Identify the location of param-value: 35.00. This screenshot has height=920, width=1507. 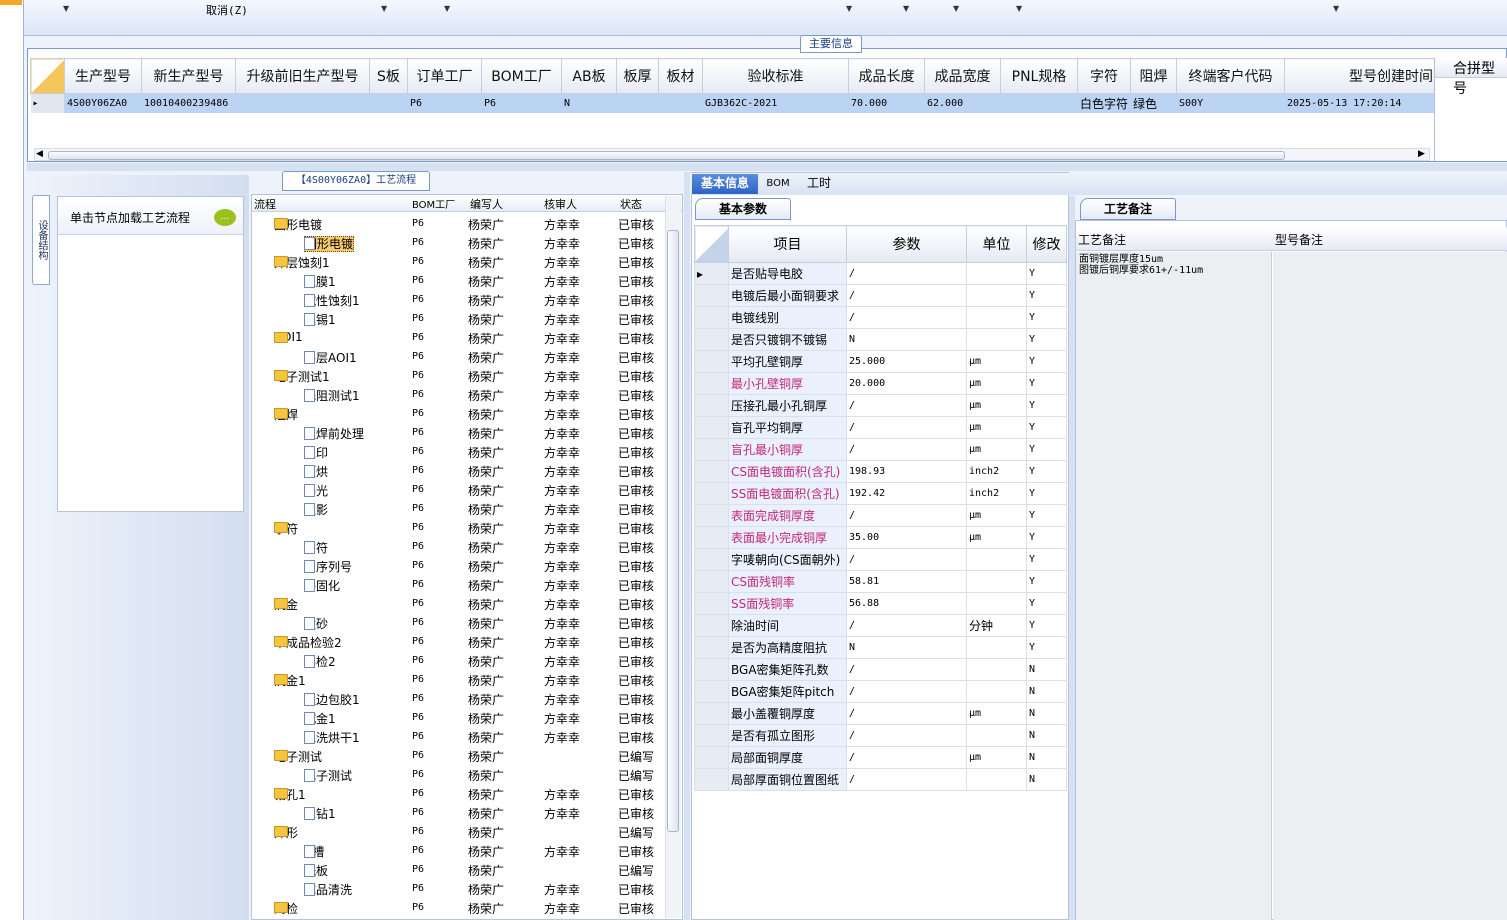
(906, 537).